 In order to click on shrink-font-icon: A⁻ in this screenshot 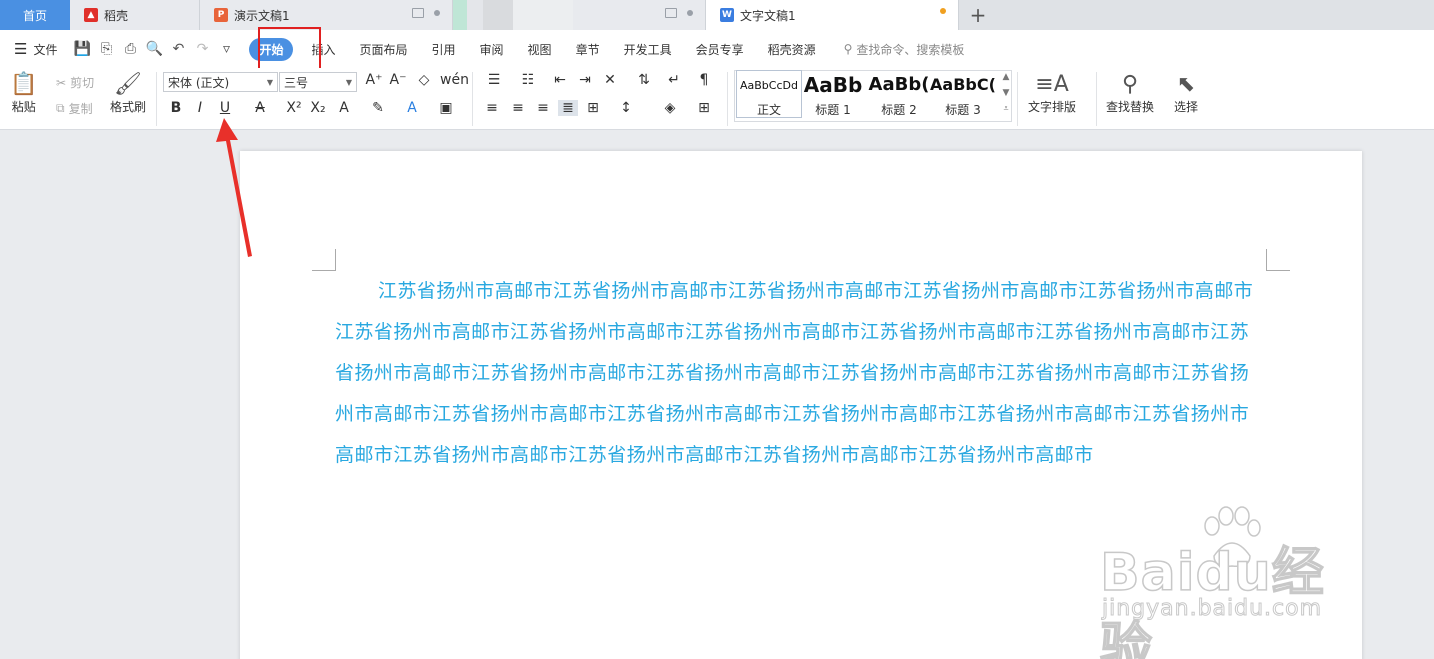, I will do `click(398, 80)`.